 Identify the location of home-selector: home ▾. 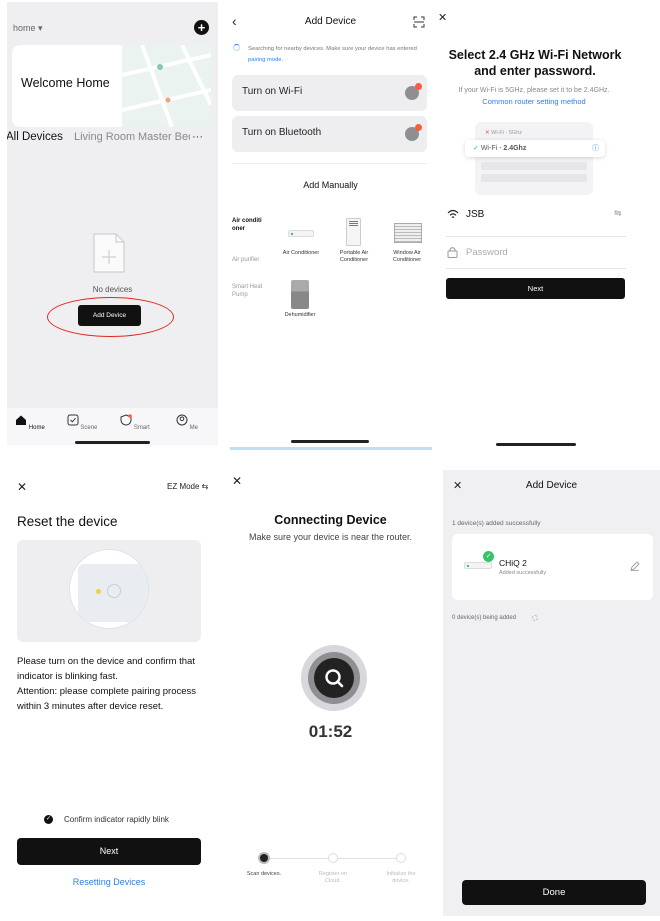
(28, 28).